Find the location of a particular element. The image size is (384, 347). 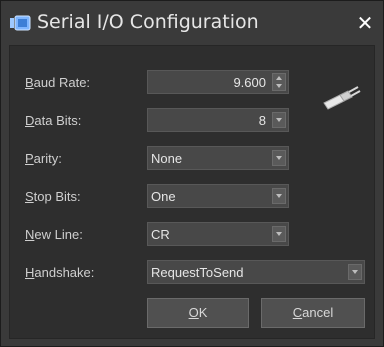

baud-rate-value: 9.600 is located at coordinates (249, 82).